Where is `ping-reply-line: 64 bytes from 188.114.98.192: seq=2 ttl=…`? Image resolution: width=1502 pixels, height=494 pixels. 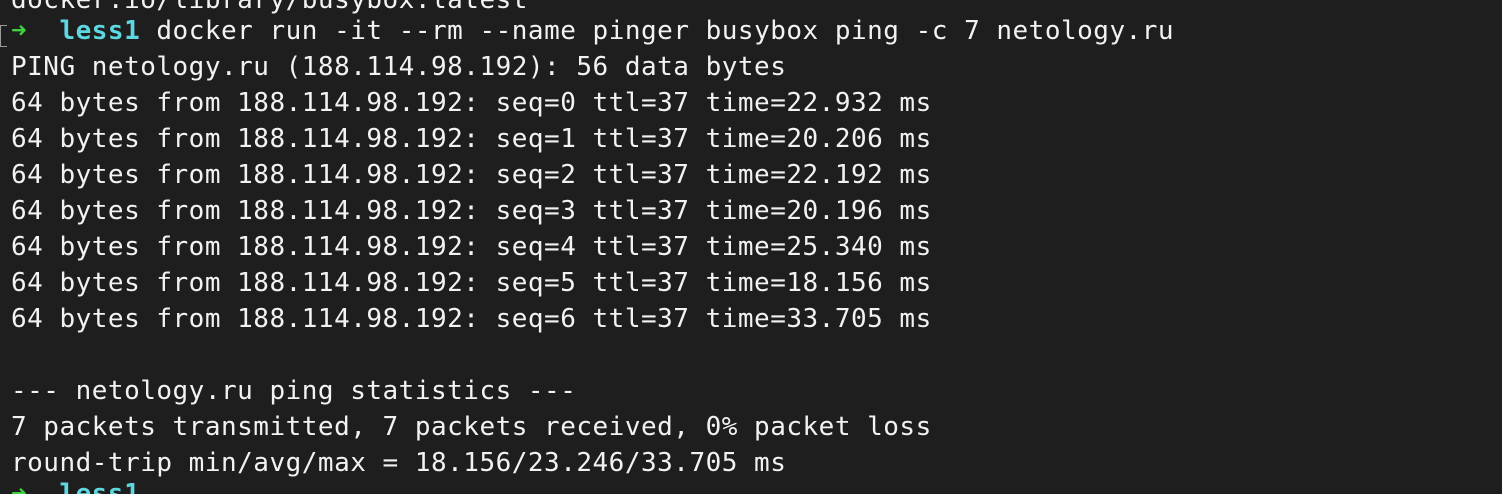
ping-reply-line: 64 bytes from 188.114.98.192: seq=2 ttl=… is located at coordinates (471, 175).